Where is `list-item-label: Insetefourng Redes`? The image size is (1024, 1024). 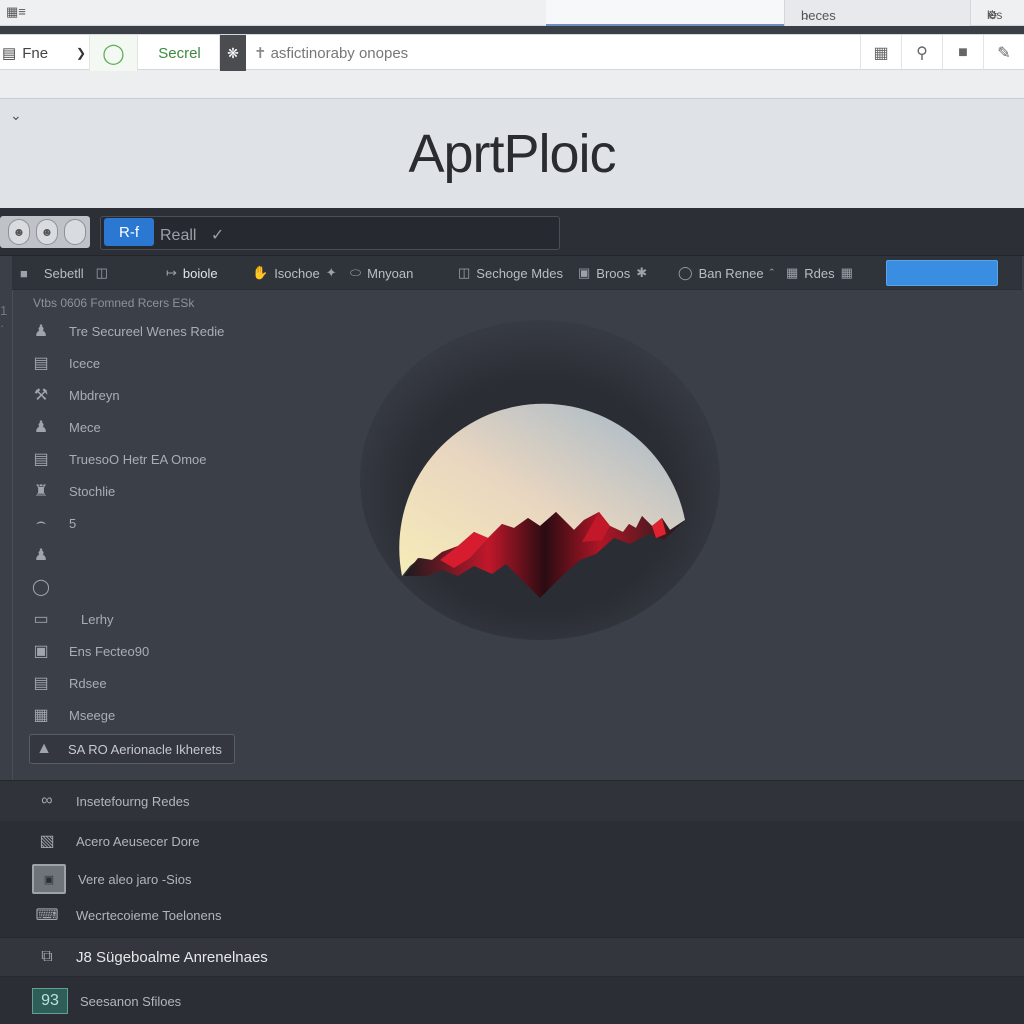
list-item-label: Insetefourng Redes is located at coordinates (133, 801).